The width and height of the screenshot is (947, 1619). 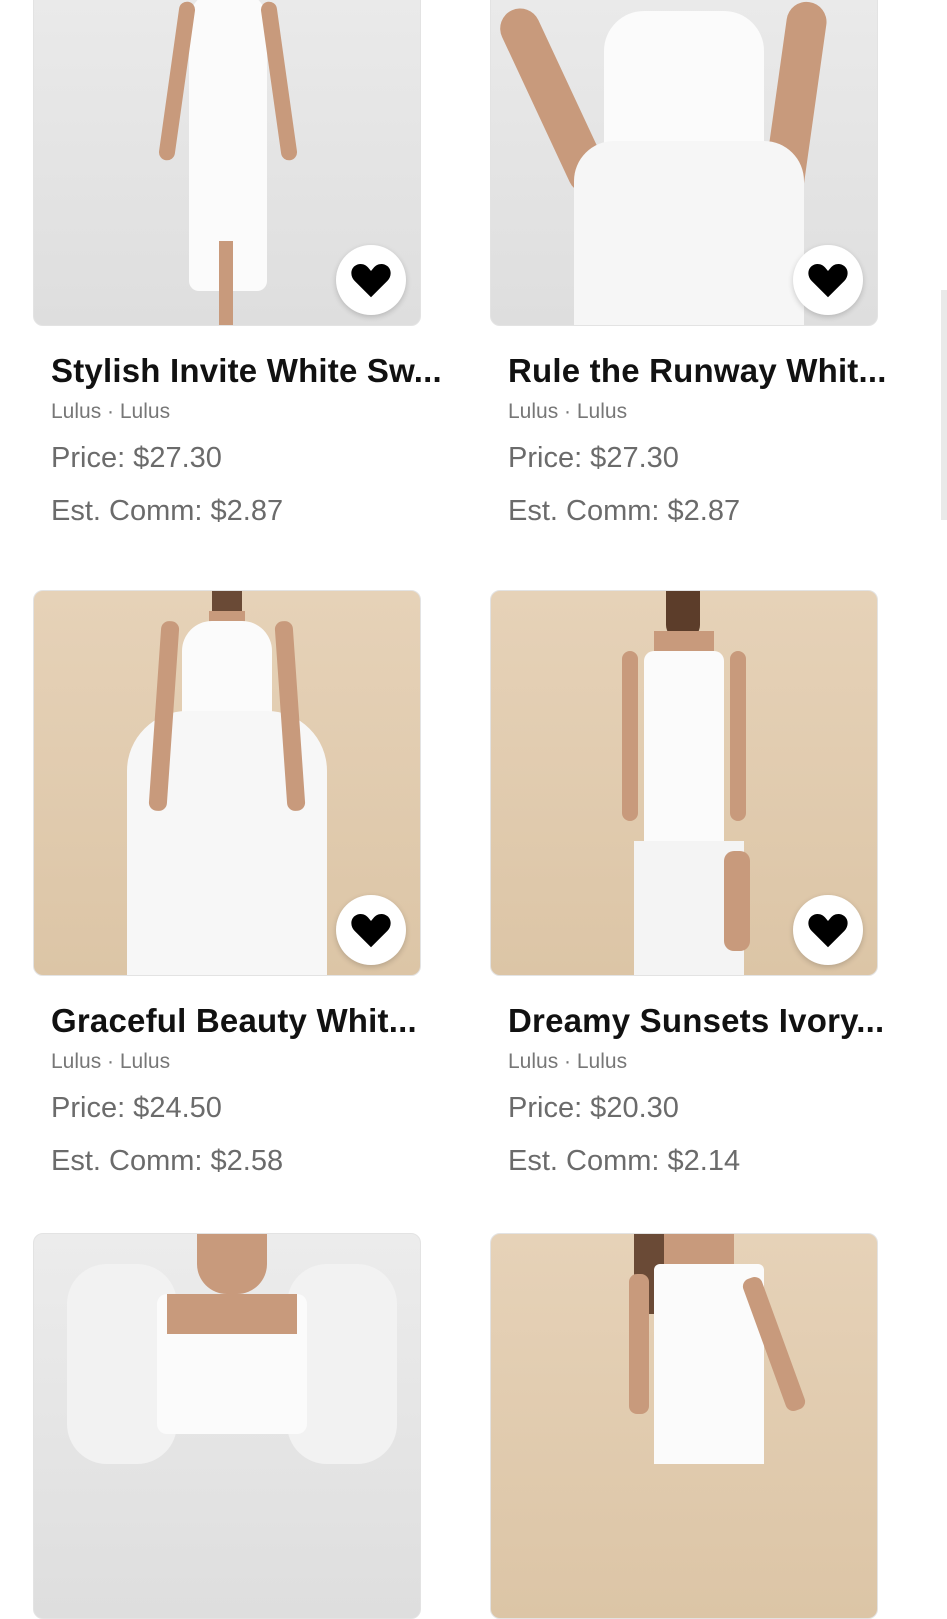 What do you see at coordinates (593, 1108) in the screenshot?
I see `product-price: Price: $20.30` at bounding box center [593, 1108].